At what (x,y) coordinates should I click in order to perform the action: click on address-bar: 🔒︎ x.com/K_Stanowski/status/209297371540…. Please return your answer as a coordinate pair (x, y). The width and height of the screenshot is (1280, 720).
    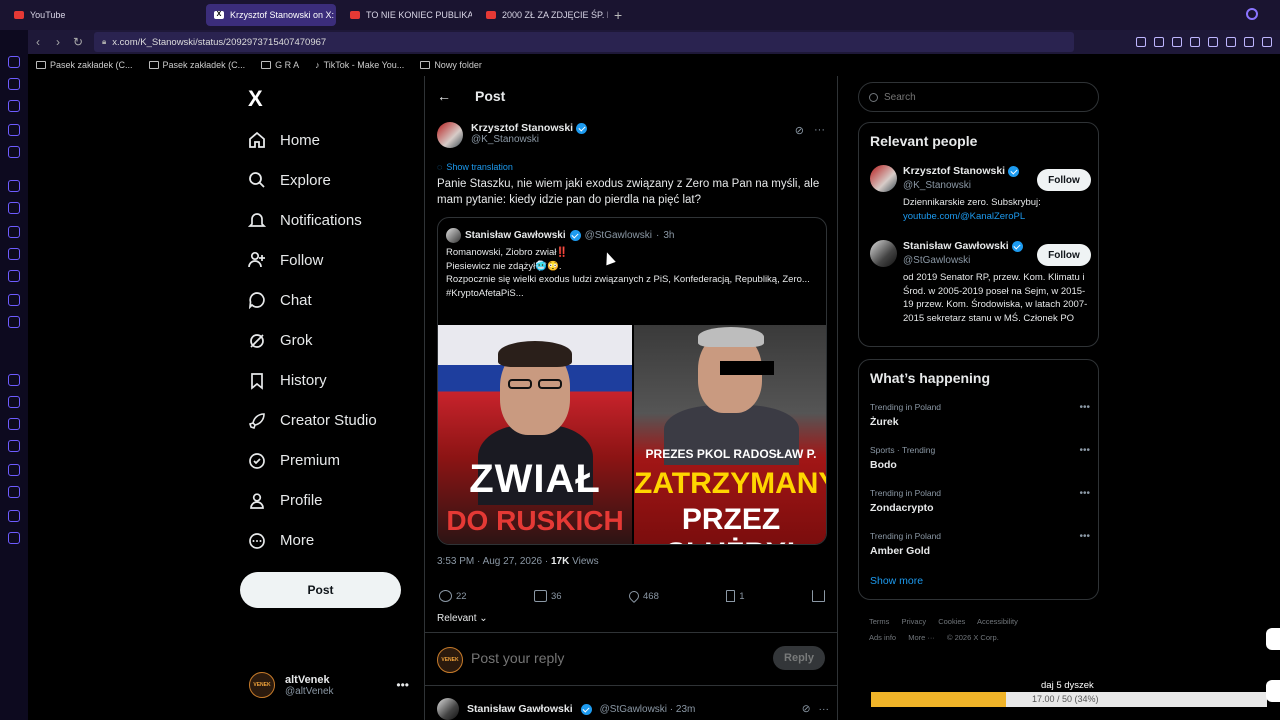
    Looking at the image, I should click on (584, 42).